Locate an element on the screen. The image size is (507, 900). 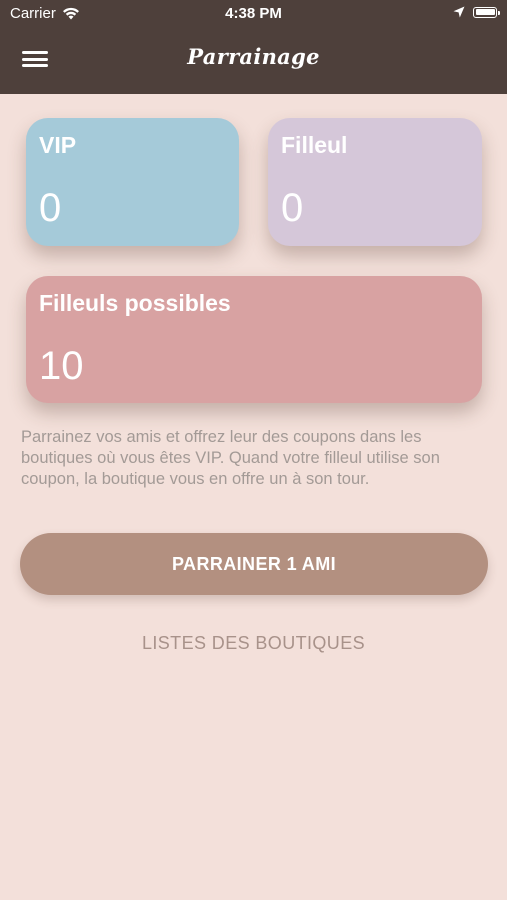
vip-card-label: VIP is located at coordinates (58, 145).